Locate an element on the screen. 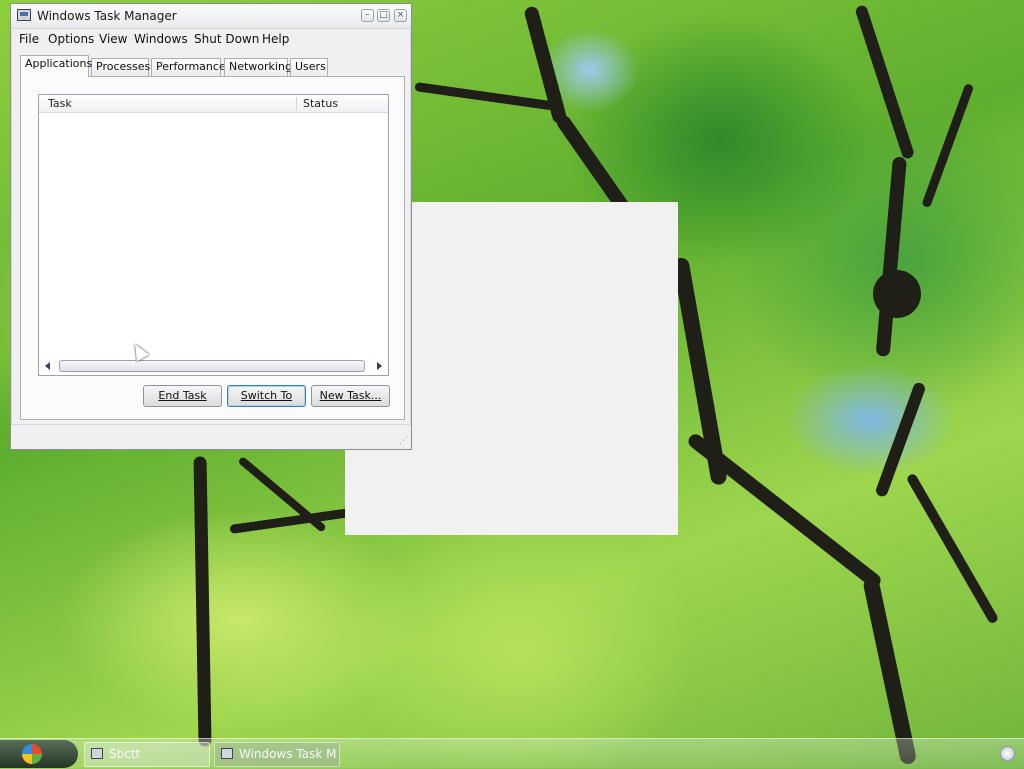 Image resolution: width=1024 pixels, height=769 pixels. menu-windows: Windows is located at coordinates (161, 39).